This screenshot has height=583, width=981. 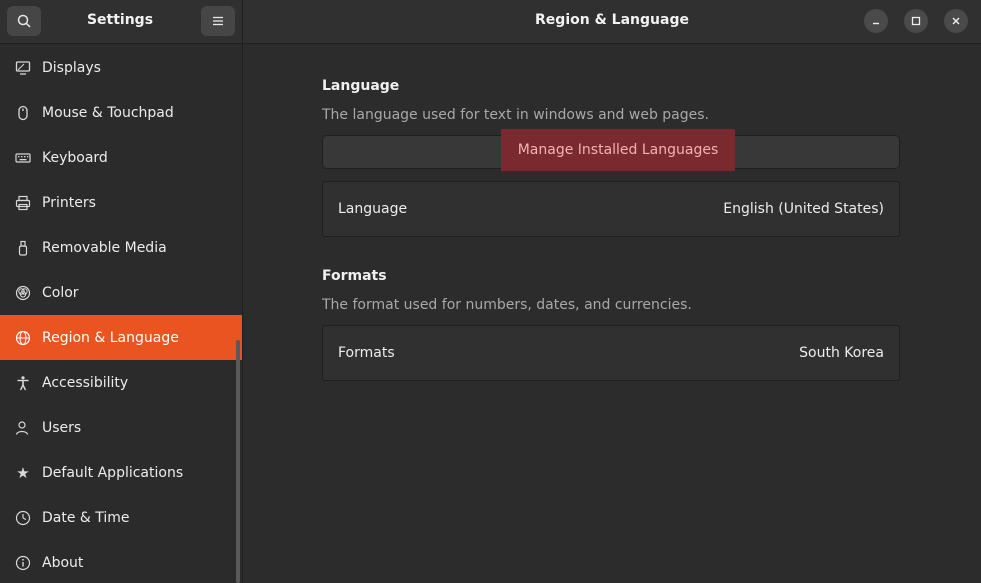 I want to click on language-row: Language English (United States), so click(x=611, y=209).